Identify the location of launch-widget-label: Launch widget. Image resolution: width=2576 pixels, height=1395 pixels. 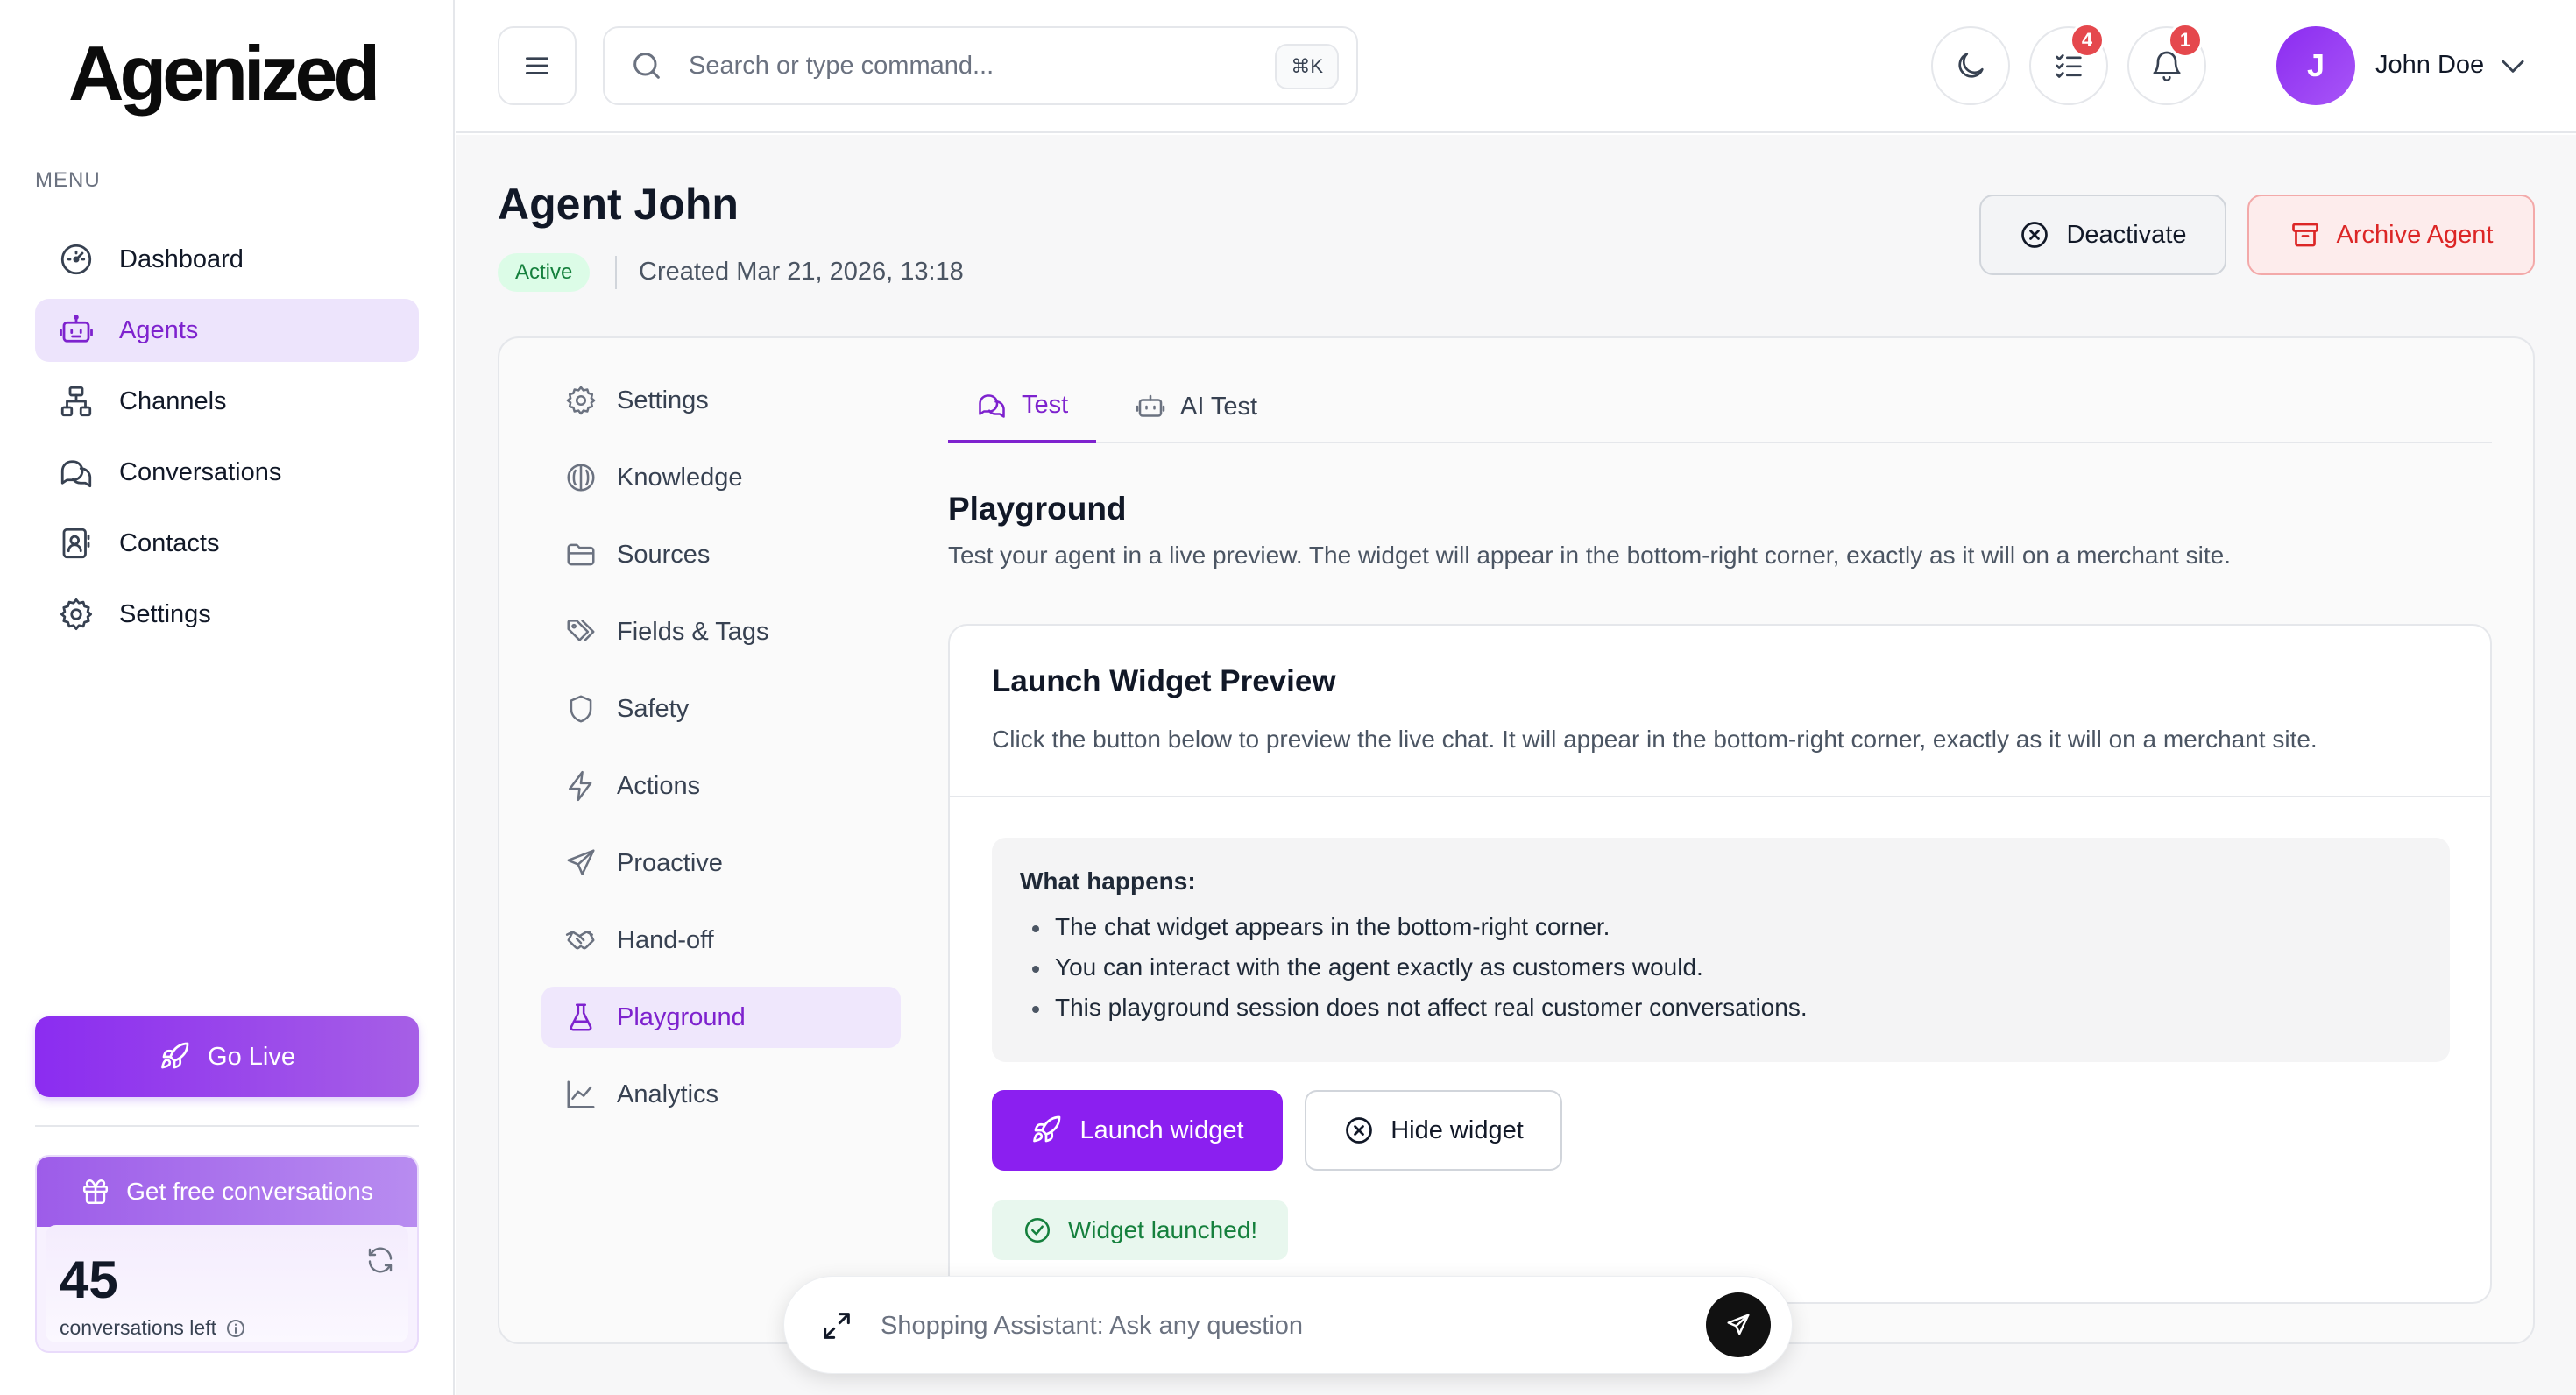
(1161, 1129).